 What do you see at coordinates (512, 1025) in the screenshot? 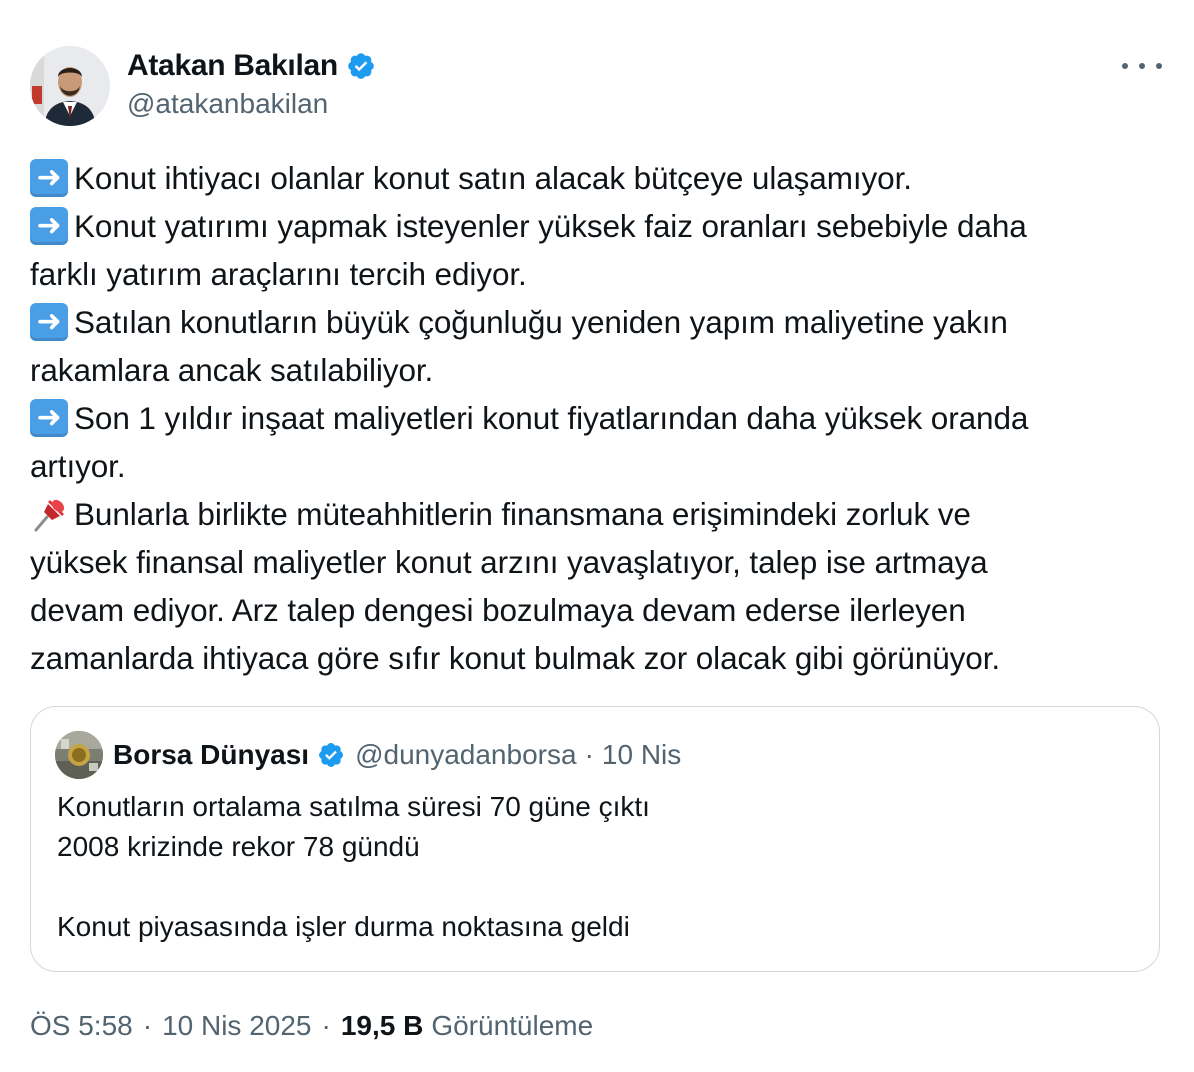
I see `views-label: Görüntüleme` at bounding box center [512, 1025].